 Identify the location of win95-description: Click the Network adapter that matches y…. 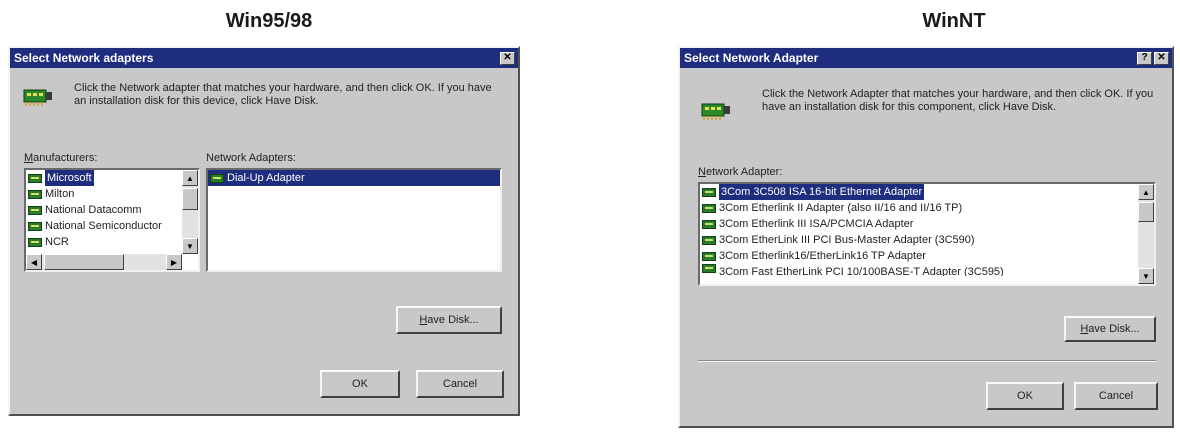
(283, 94).